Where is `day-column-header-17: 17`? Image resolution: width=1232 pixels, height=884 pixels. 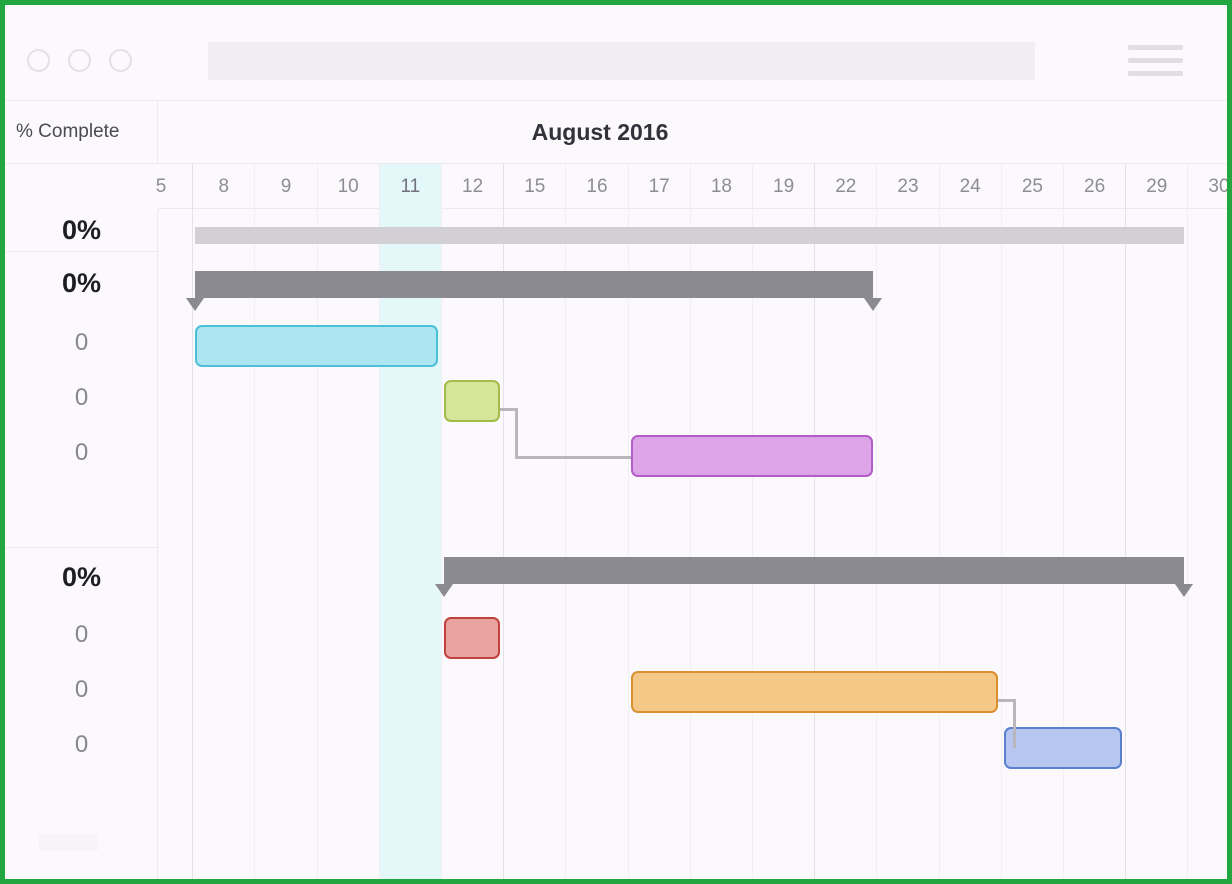
day-column-header-17: 17 is located at coordinates (658, 186).